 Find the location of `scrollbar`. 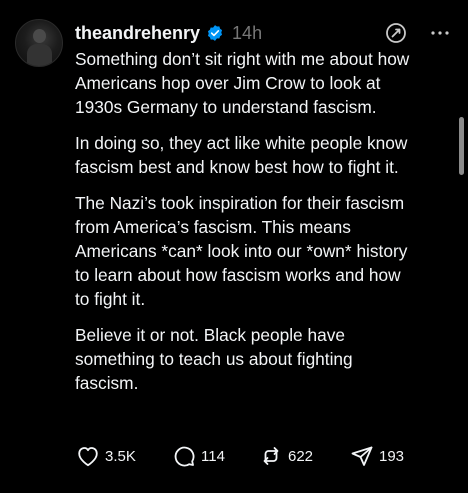

scrollbar is located at coordinates (461, 146).